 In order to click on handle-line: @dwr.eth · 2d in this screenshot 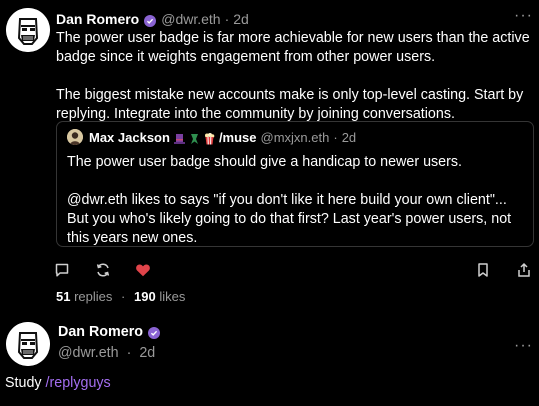, I will do `click(106, 353)`.